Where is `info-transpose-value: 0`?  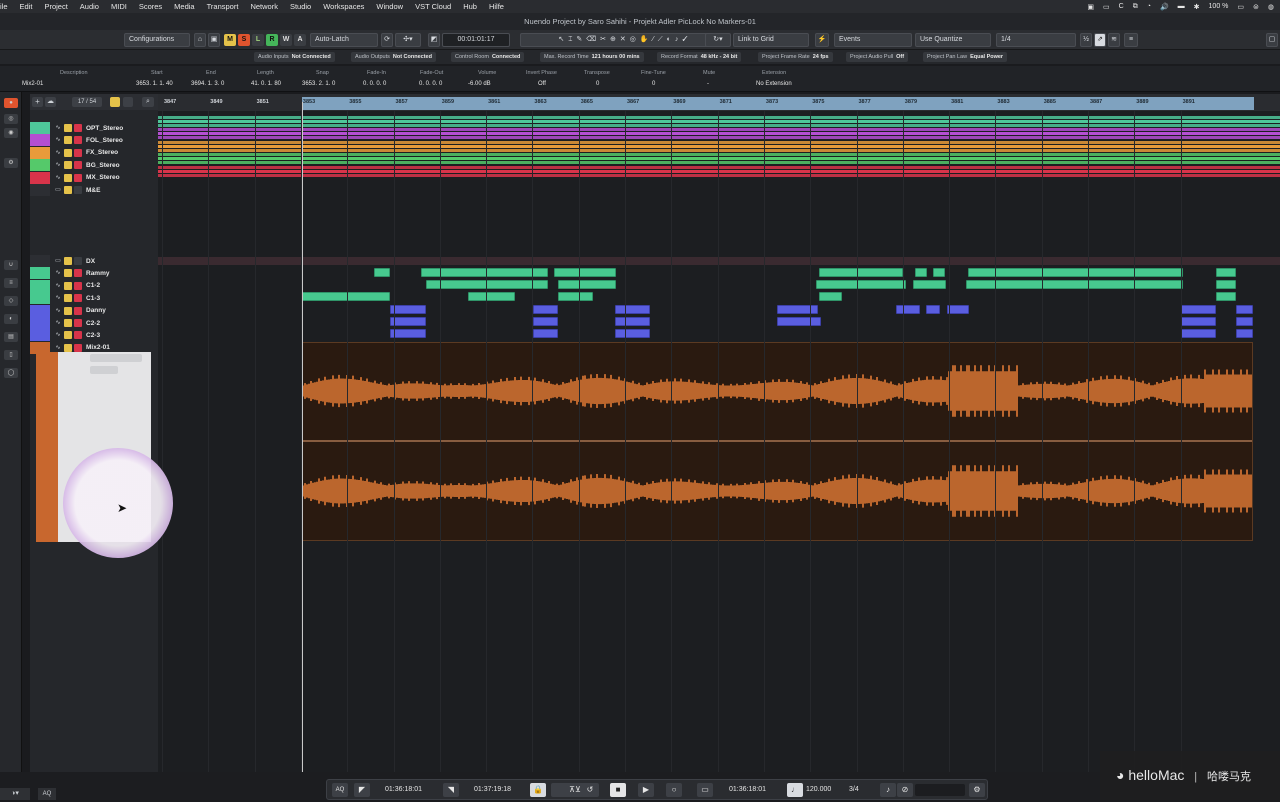
info-transpose-value: 0 is located at coordinates (597, 84).